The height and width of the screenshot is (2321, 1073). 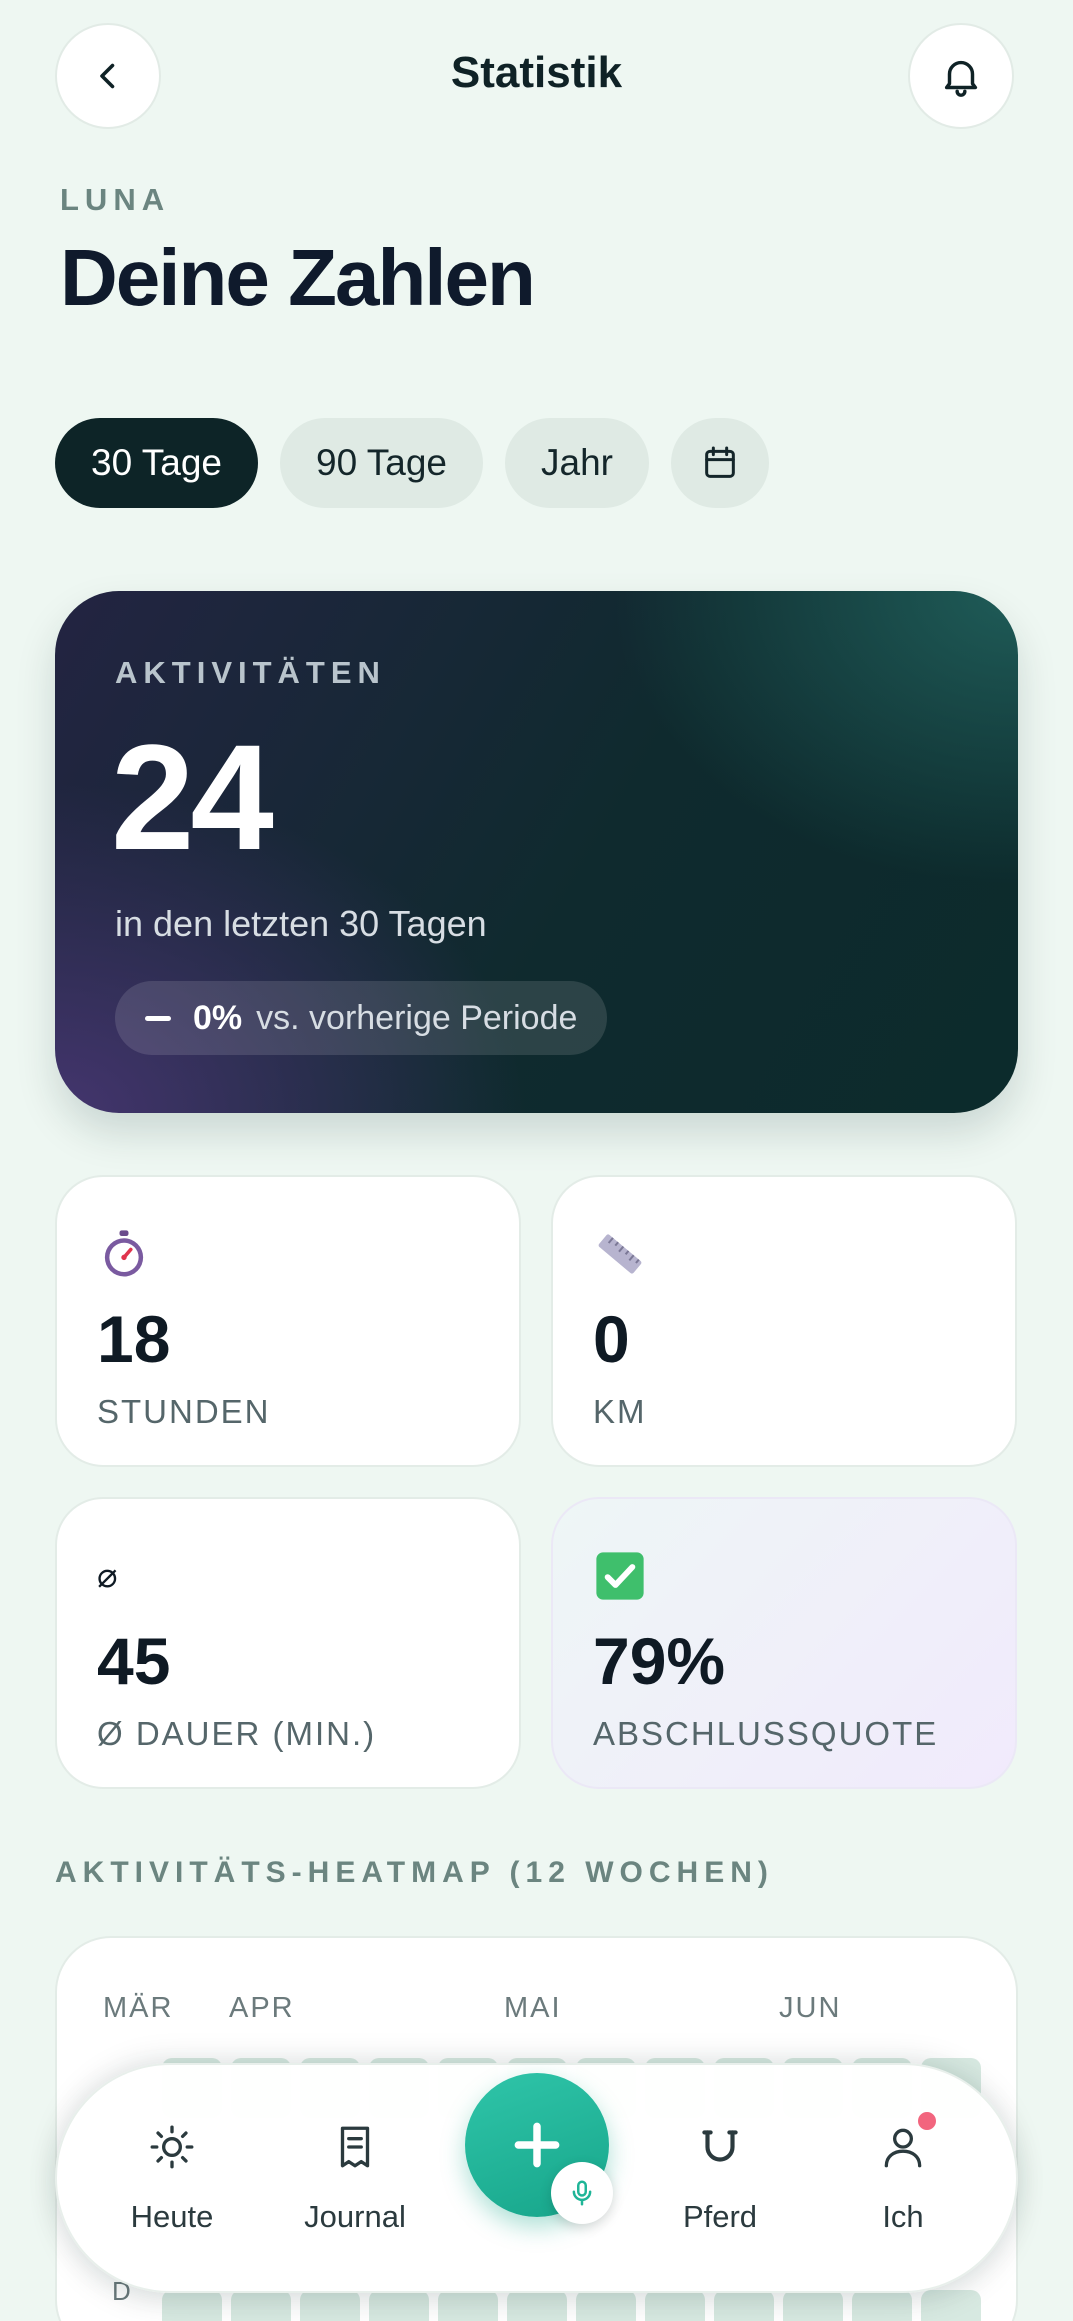 What do you see at coordinates (107, 1576) in the screenshot?
I see `average-icon: ⌀` at bounding box center [107, 1576].